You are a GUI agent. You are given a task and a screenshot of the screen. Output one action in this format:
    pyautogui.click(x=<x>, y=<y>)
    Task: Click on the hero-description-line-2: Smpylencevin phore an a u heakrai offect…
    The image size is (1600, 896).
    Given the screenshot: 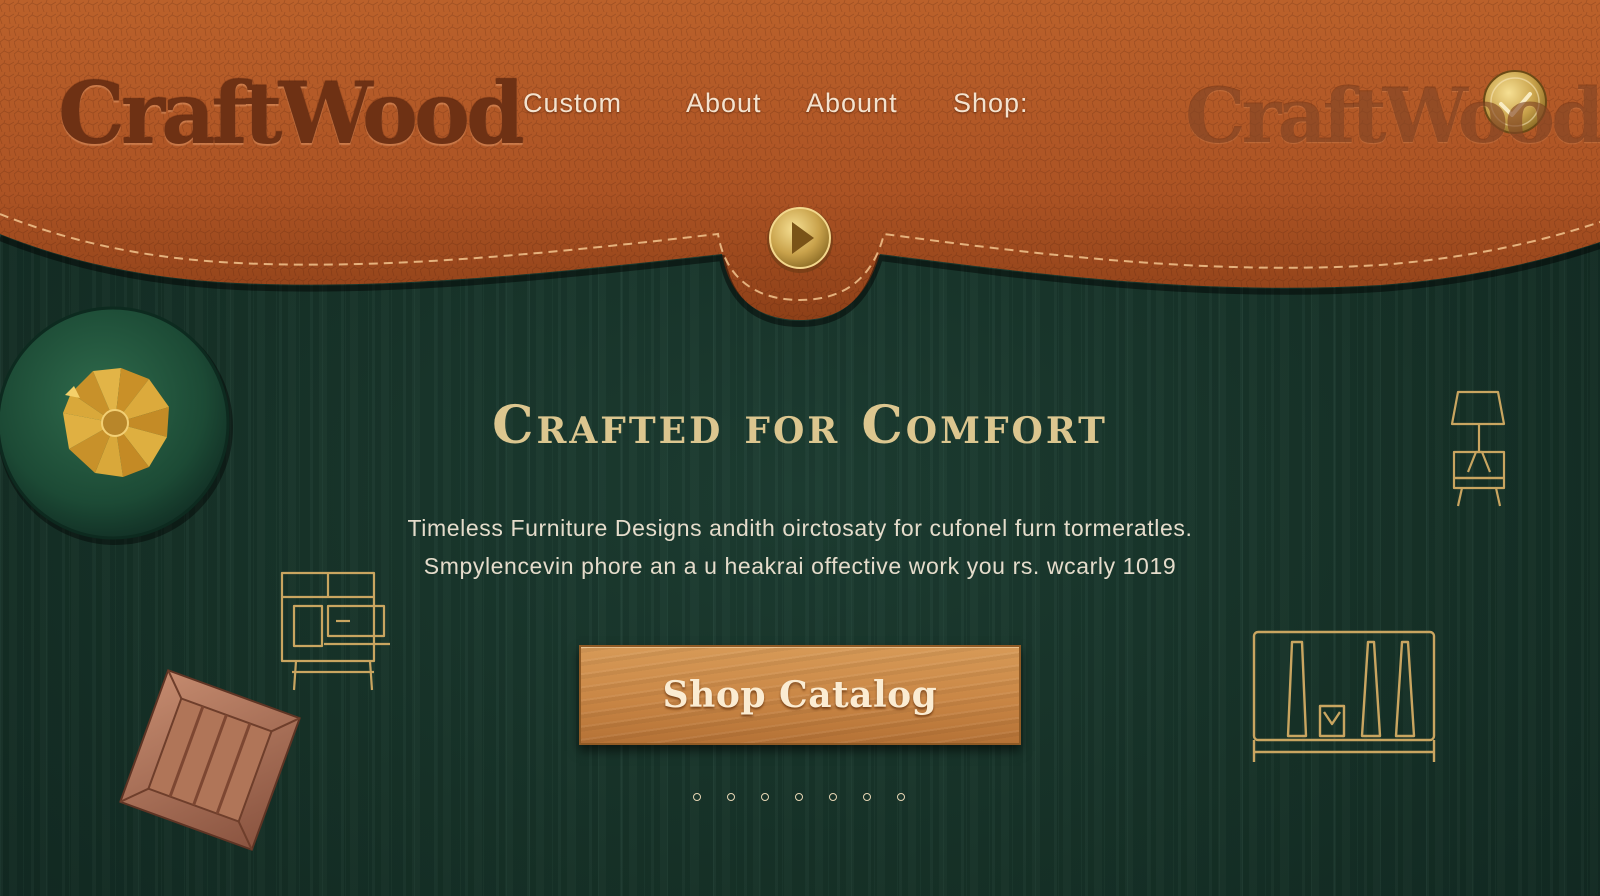 What is the action you would take?
    pyautogui.click(x=800, y=566)
    